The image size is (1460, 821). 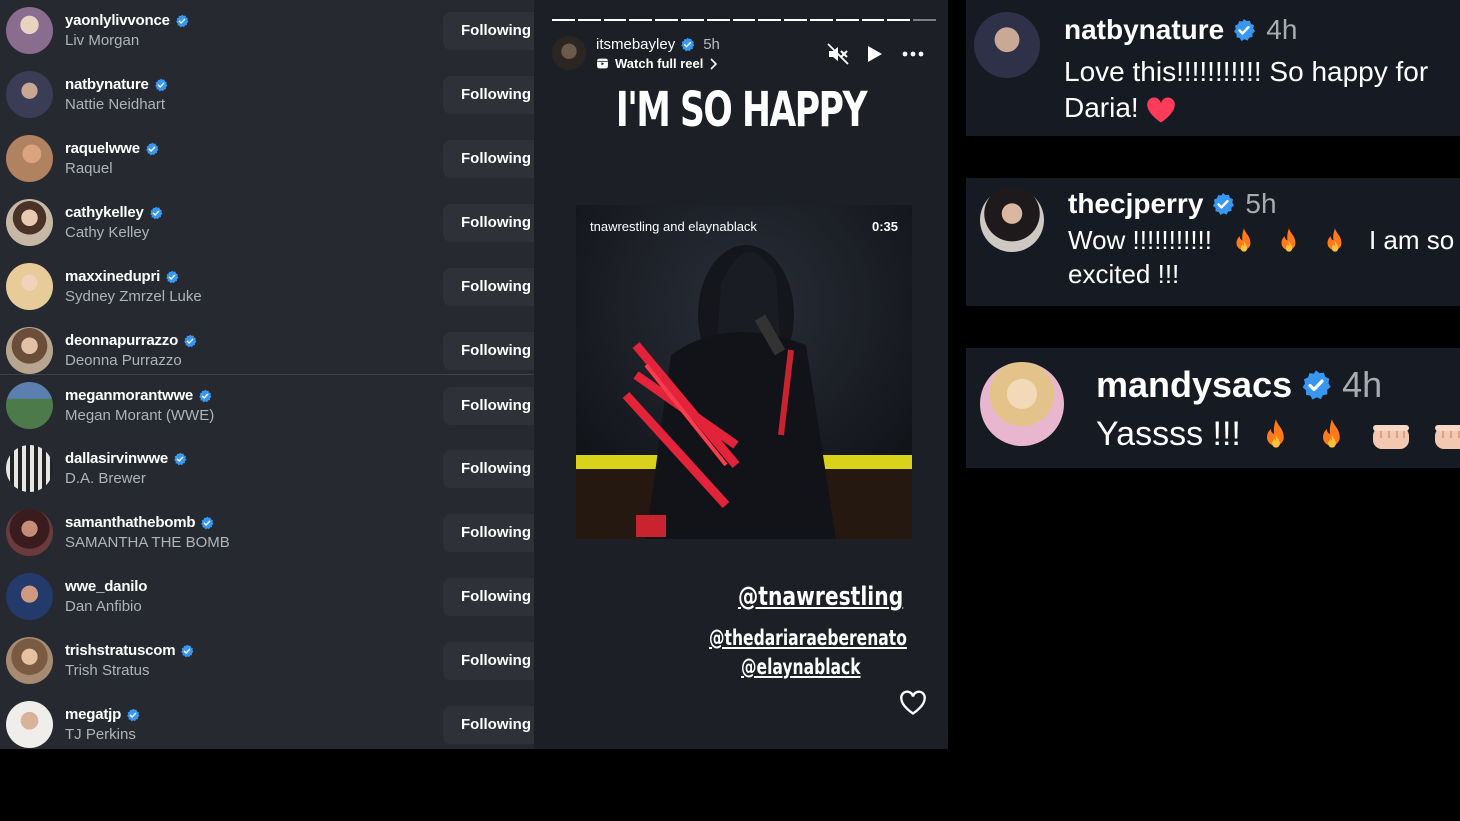 I want to click on embedded-video: tnawrestling and elaynablack 0:35, so click(x=744, y=372).